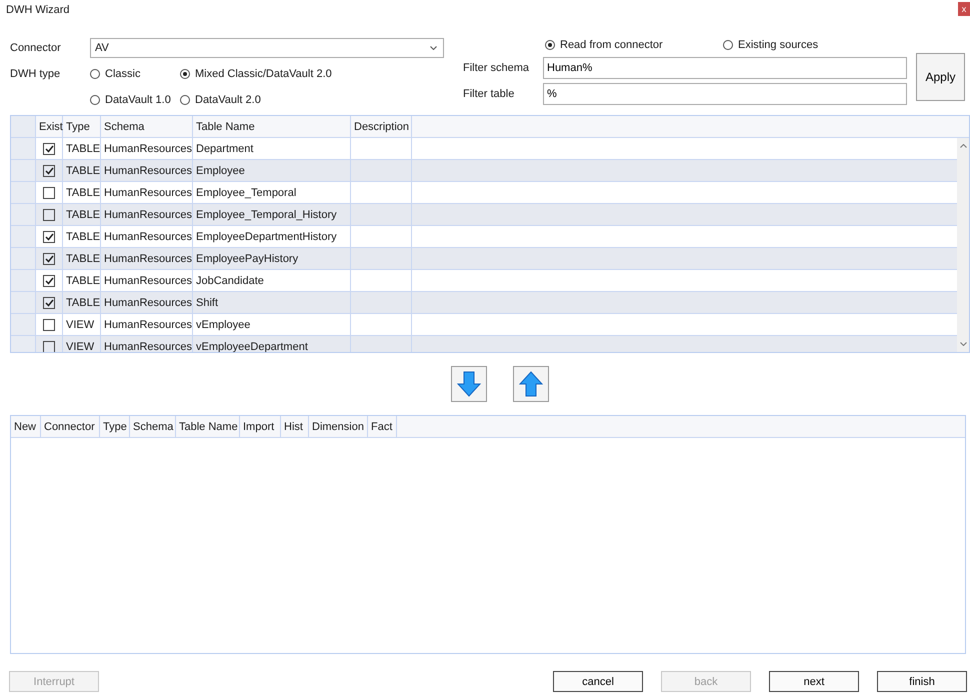 This screenshot has height=698, width=970. I want to click on move-up-button, so click(531, 384).